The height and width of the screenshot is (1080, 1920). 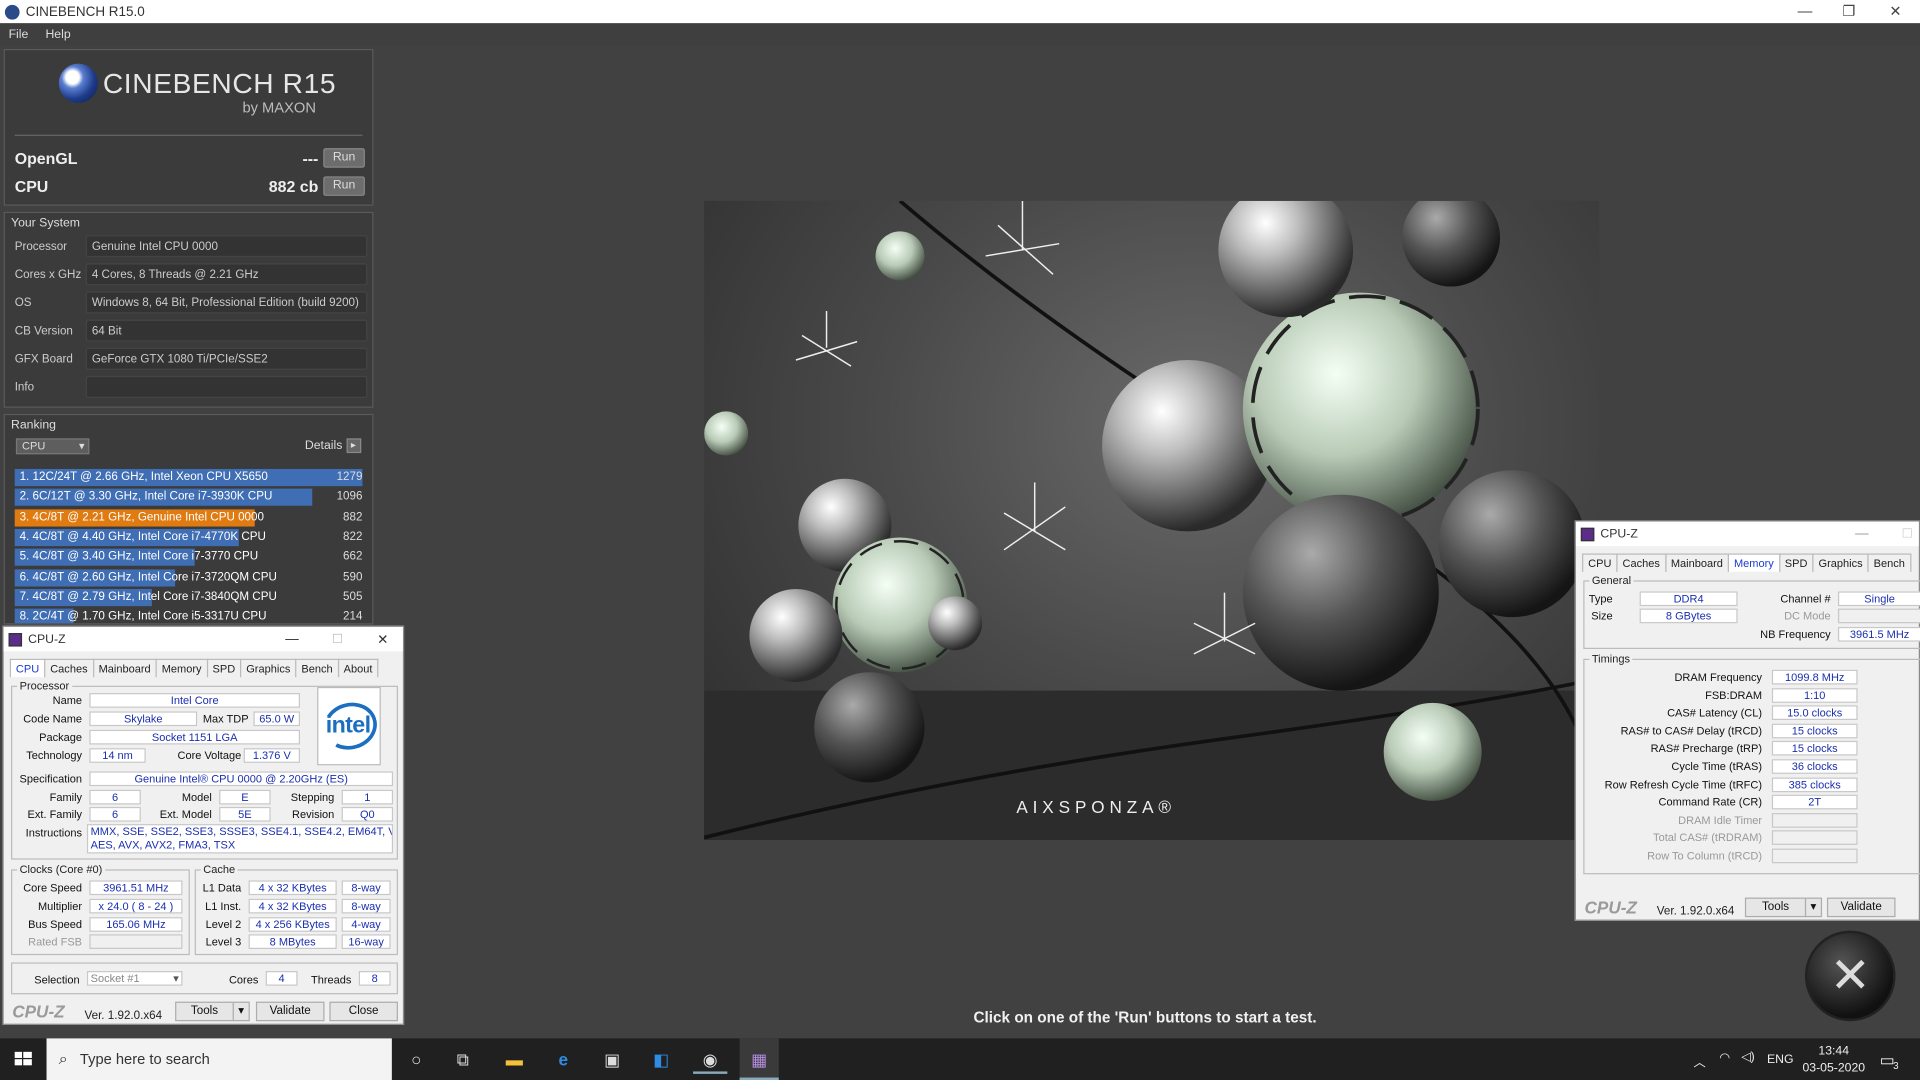 I want to click on core-voltage-value: 1.376 V, so click(x=272, y=755).